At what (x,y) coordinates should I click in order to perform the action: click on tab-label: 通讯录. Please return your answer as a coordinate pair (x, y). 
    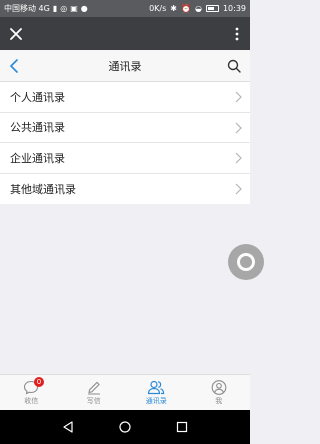
    Looking at the image, I should click on (156, 400).